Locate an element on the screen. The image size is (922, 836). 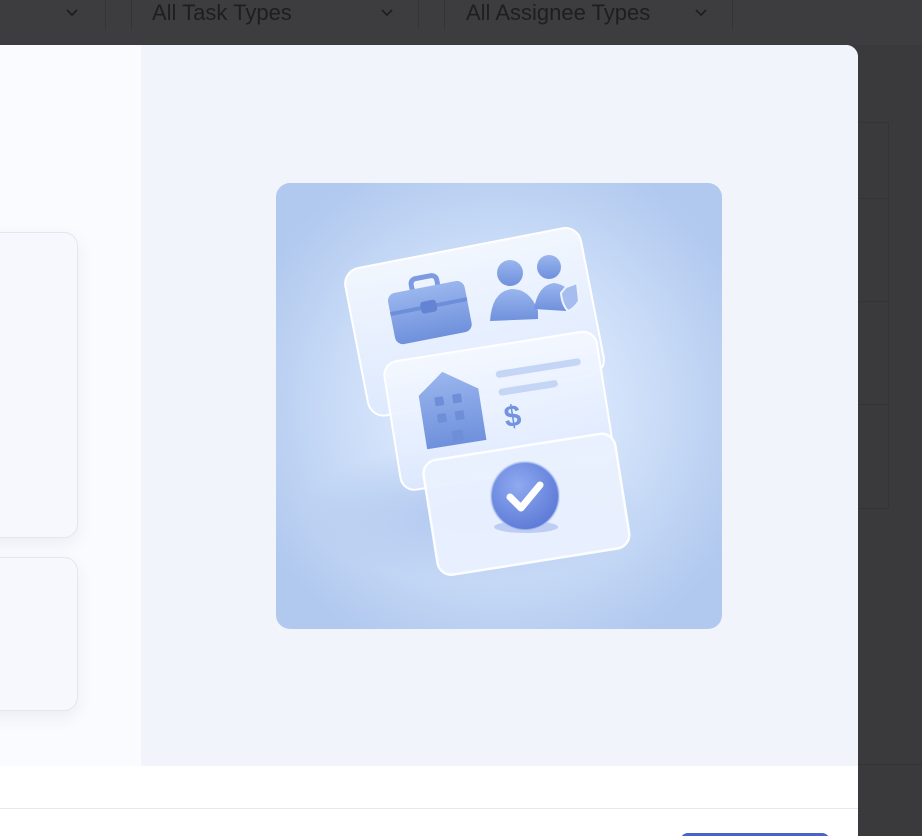
task-type-filter-label: All Task Types is located at coordinates (222, 12).